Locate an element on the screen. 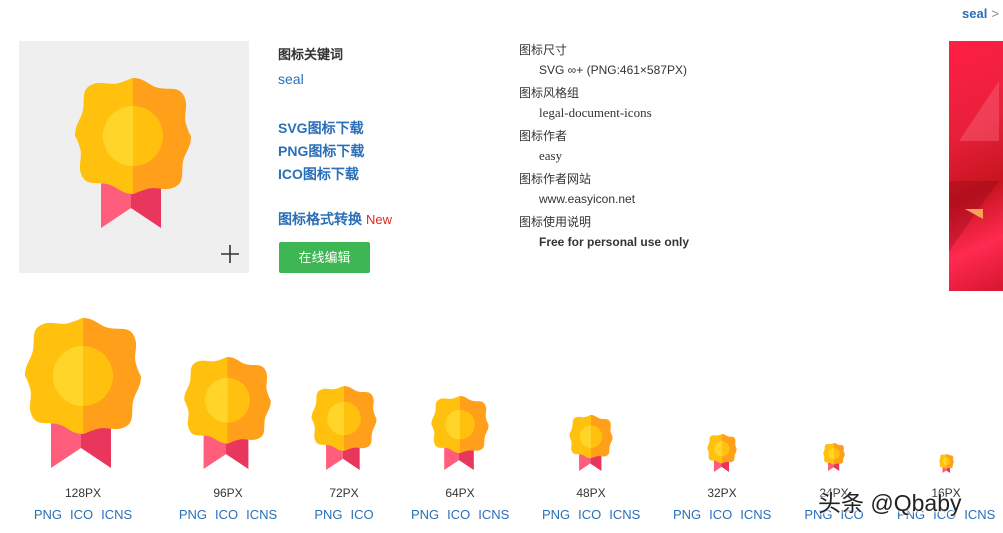 Image resolution: width=1003 pixels, height=533 pixels. keywords-label: 图标关键词 is located at coordinates (311, 54).